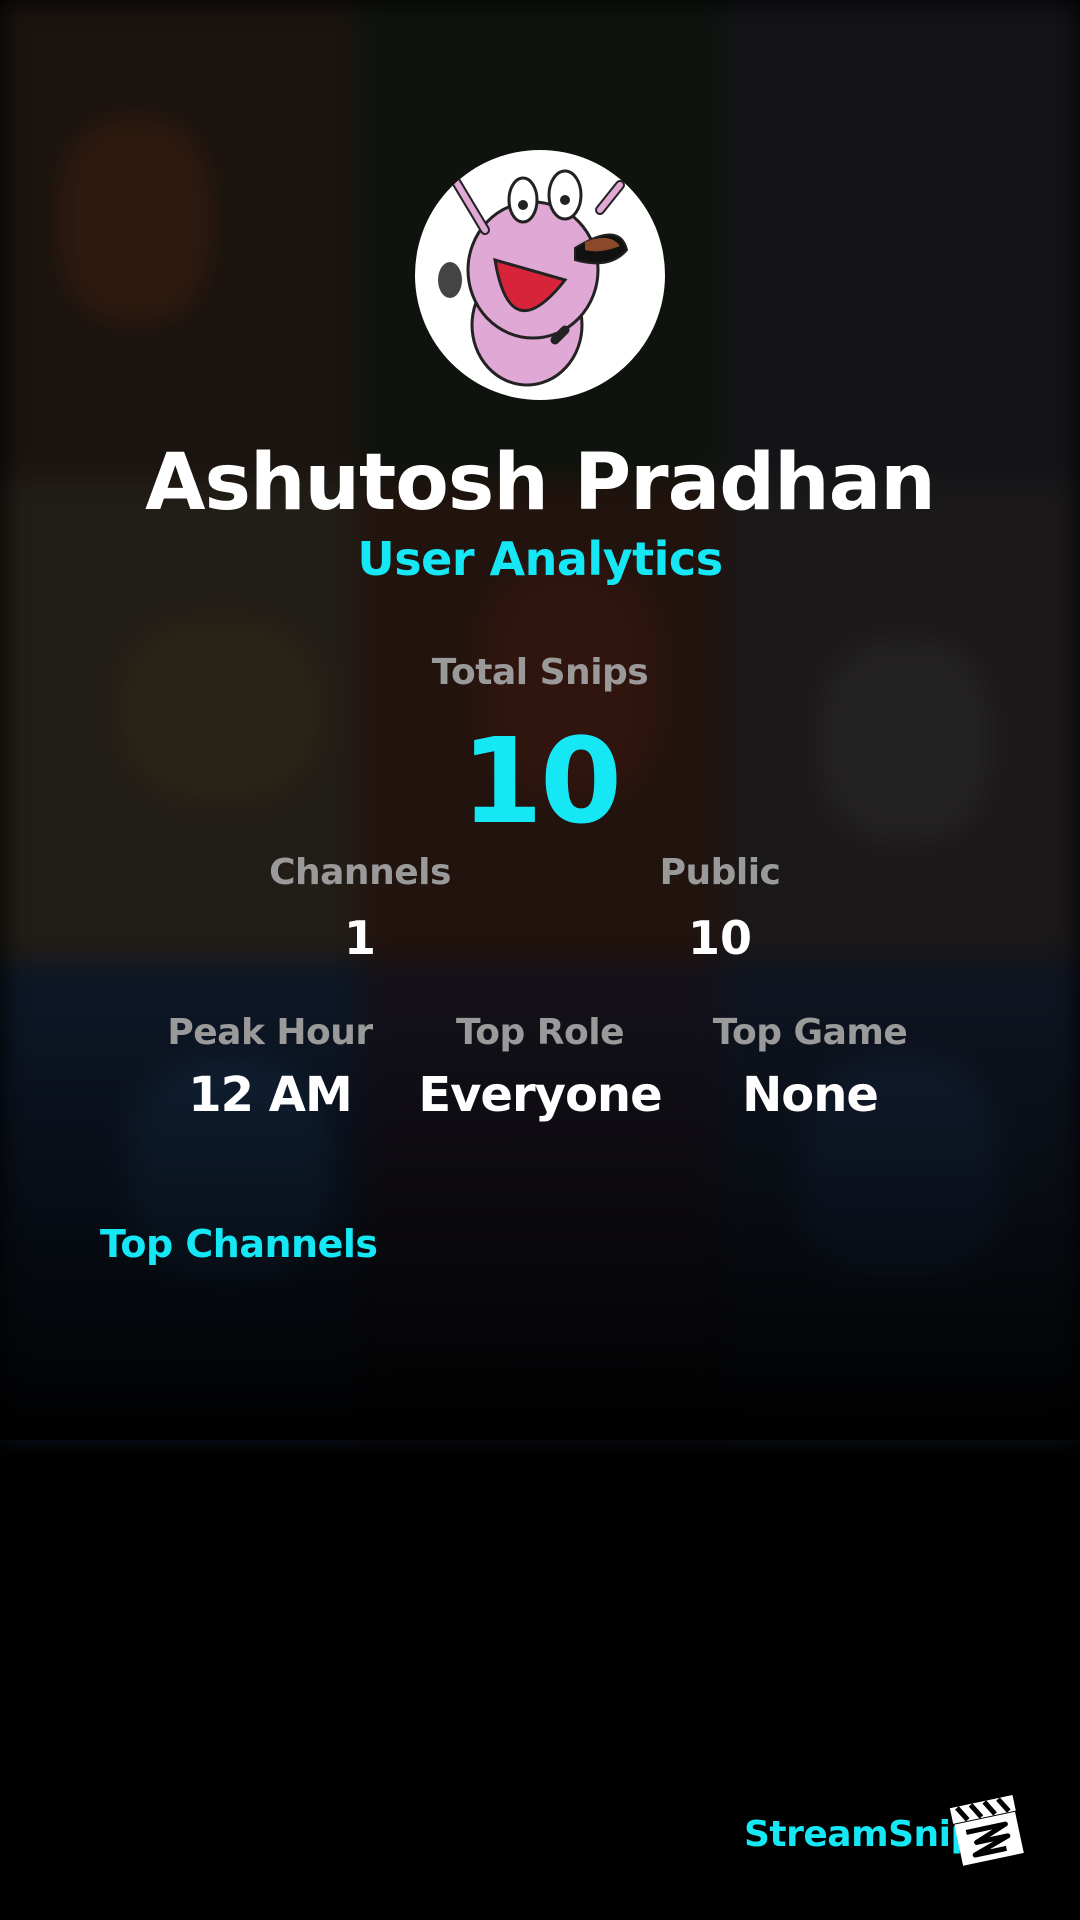 The width and height of the screenshot is (1080, 1920). I want to click on stat-value: Everyone, so click(540, 1095).